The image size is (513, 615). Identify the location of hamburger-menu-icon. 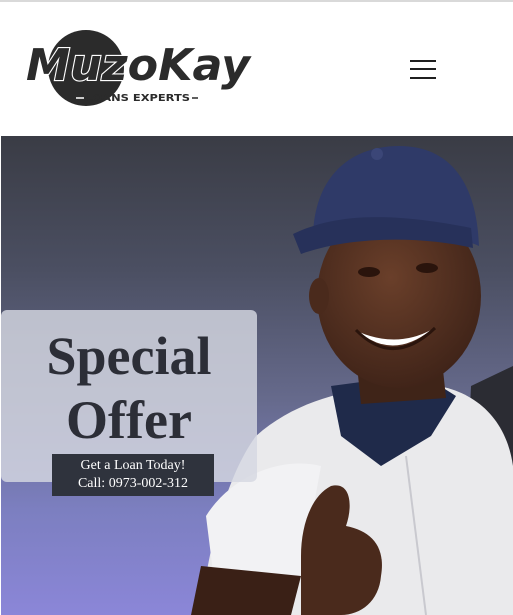
(423, 69).